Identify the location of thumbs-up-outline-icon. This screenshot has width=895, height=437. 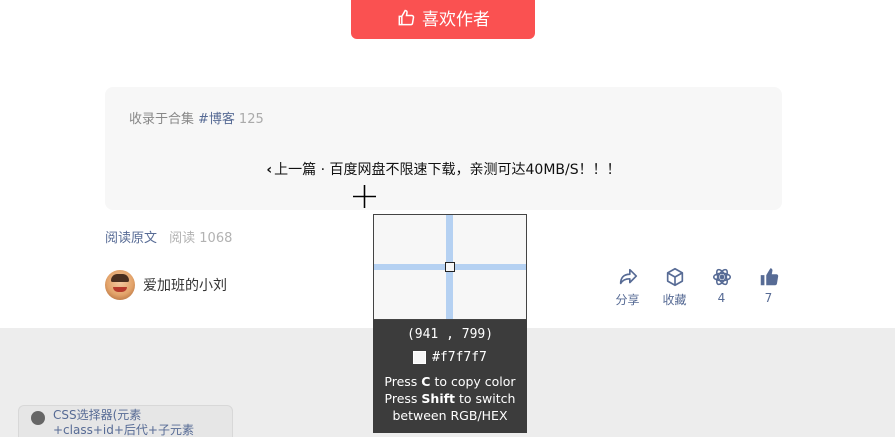
(406, 17).